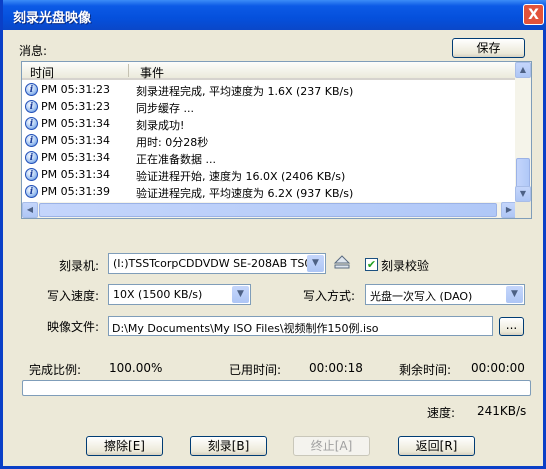 Image resolution: width=546 pixels, height=469 pixels. What do you see at coordinates (152, 72) in the screenshot?
I see `column-event: 事件` at bounding box center [152, 72].